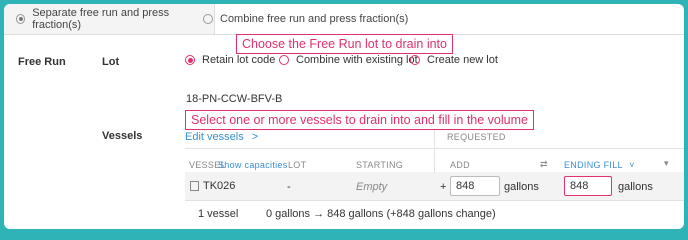  What do you see at coordinates (476, 137) in the screenshot?
I see `requested-header: REQUESTED` at bounding box center [476, 137].